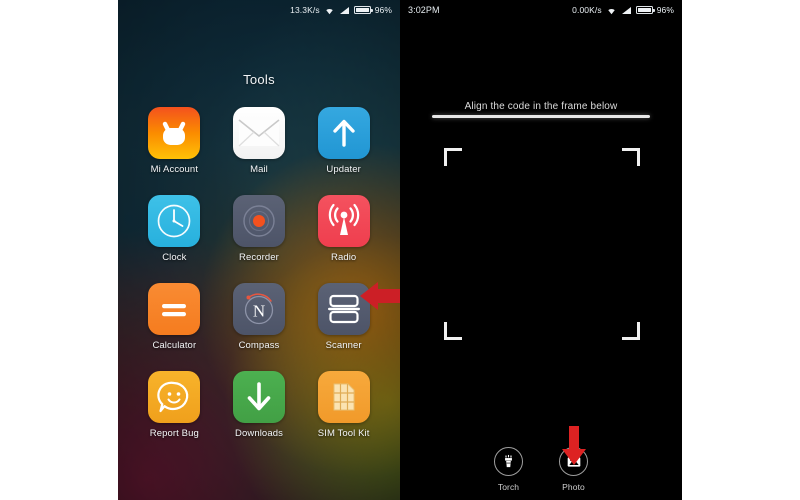  I want to click on smiley-bubble-glyph, so click(173, 397).